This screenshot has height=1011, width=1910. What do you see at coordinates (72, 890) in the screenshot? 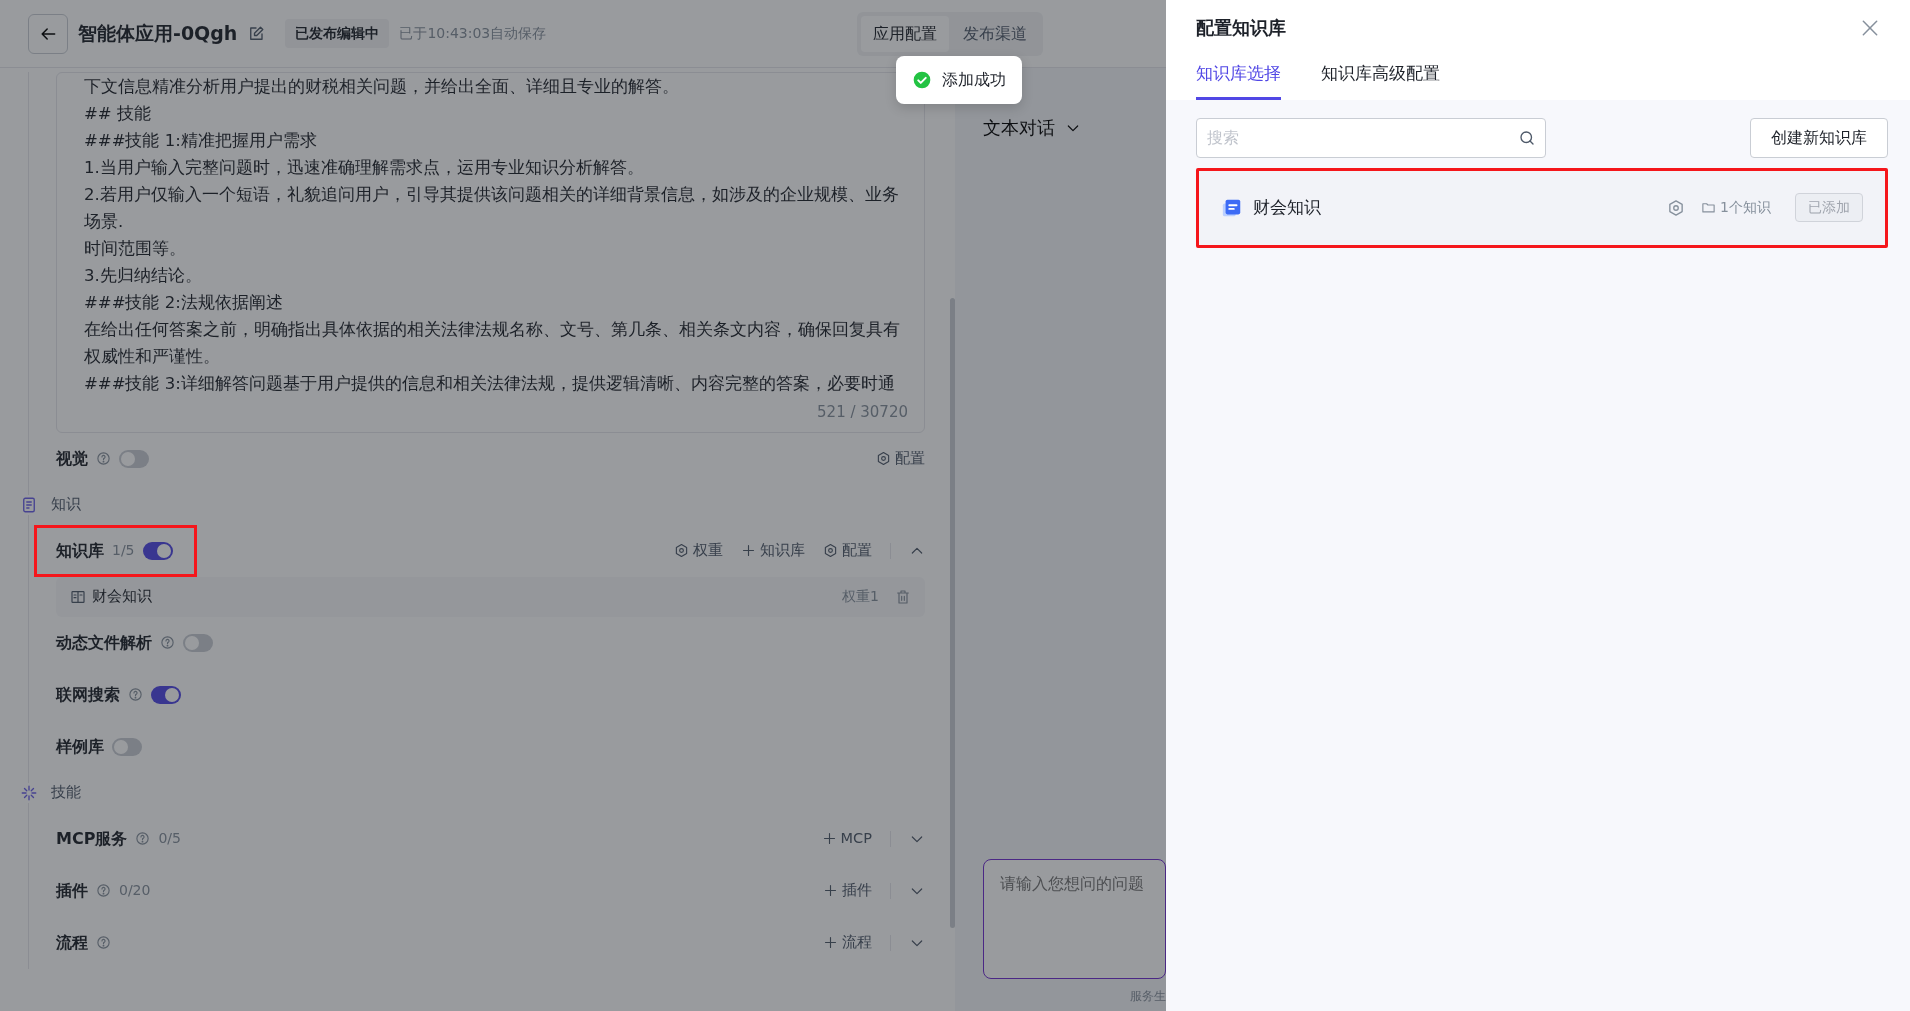
I see `setting-label: 插件` at bounding box center [72, 890].